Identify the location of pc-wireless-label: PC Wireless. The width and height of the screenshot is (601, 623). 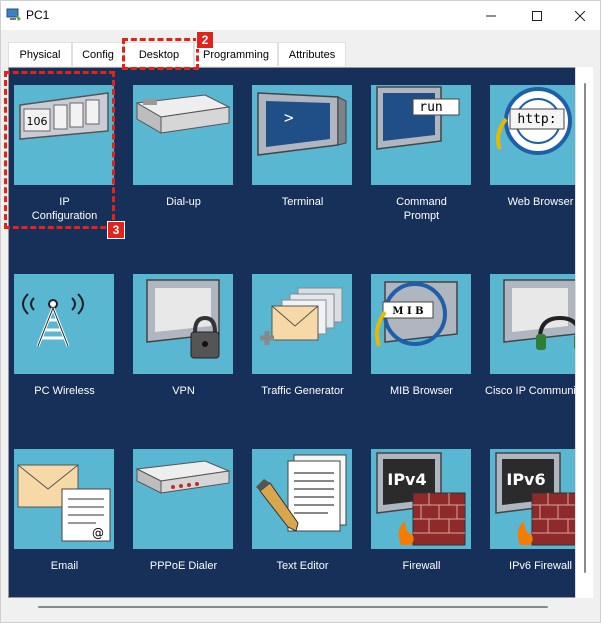
(64, 391).